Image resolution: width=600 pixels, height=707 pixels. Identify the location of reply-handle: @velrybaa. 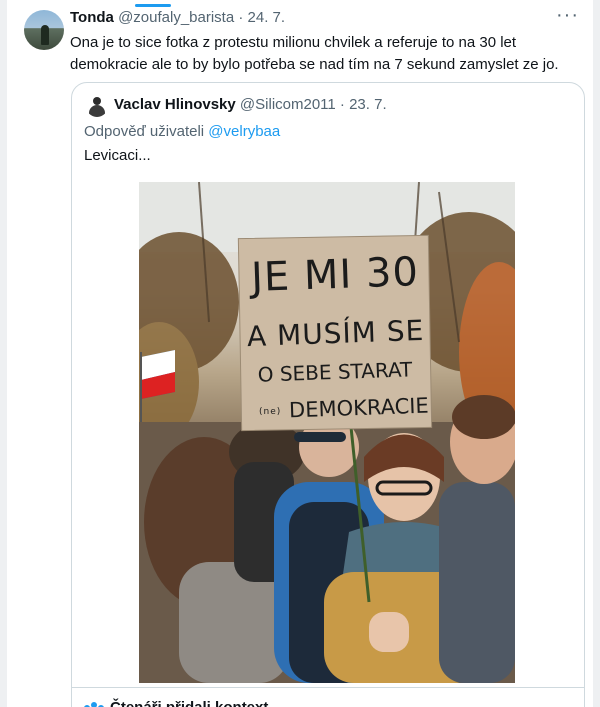
(244, 131).